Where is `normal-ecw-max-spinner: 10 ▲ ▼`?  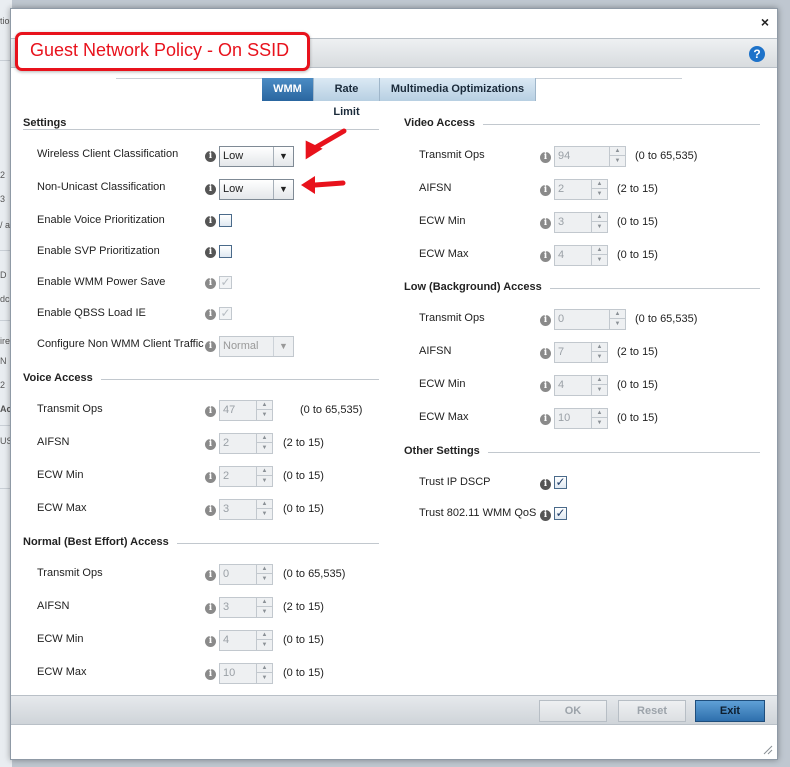 normal-ecw-max-spinner: 10 ▲ ▼ is located at coordinates (246, 673).